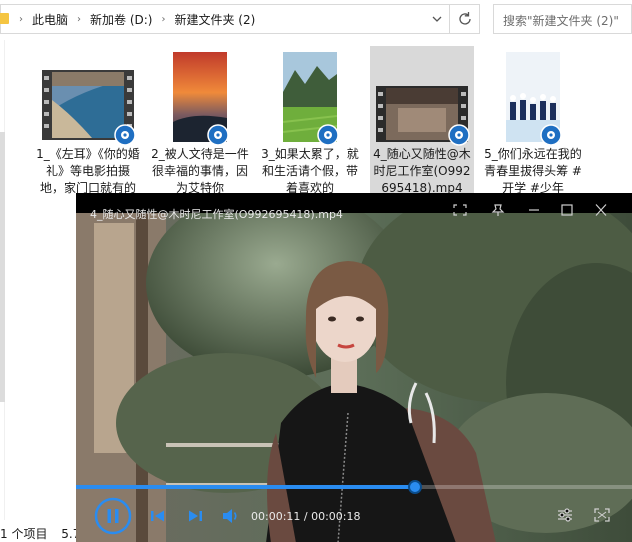 The image size is (632, 542). What do you see at coordinates (200, 121) in the screenshot?
I see `file-item: 2_被人文待是一件很幸福的事情，因为艾特你` at bounding box center [200, 121].